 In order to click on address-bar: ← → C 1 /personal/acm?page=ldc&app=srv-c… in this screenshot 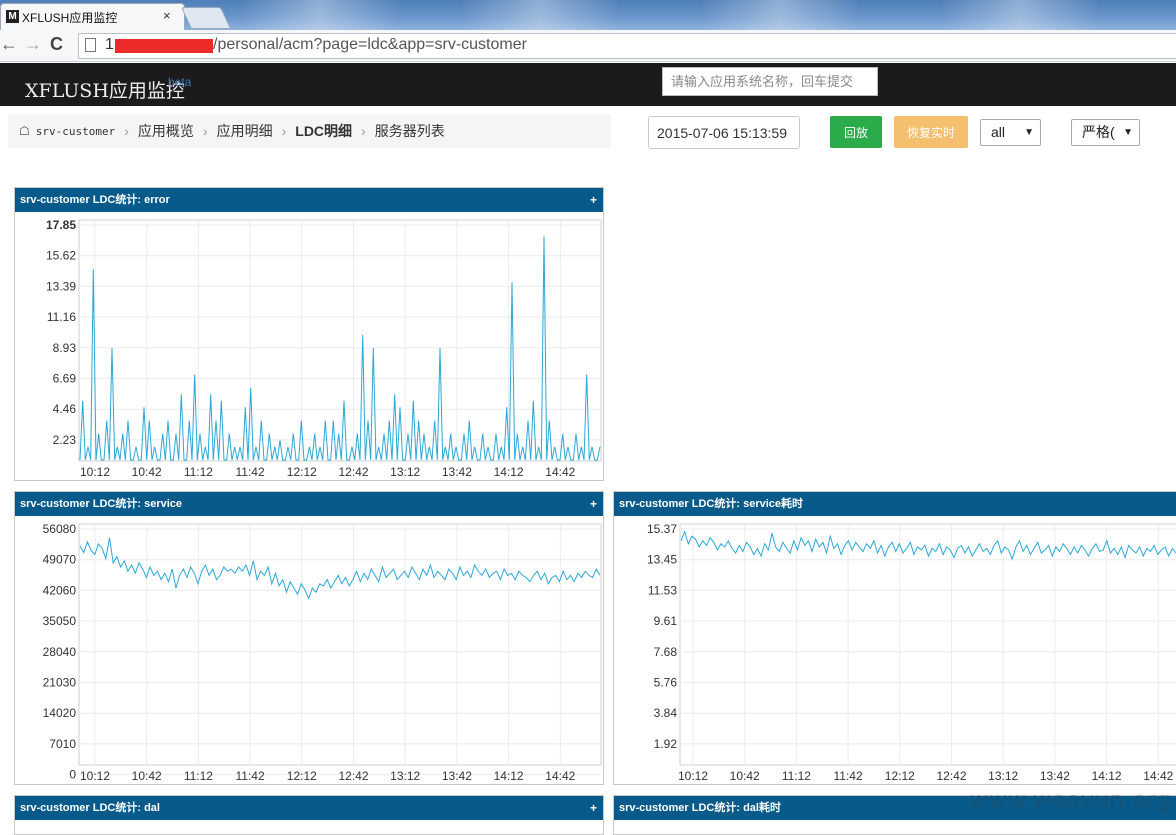, I will do `click(588, 46)`.